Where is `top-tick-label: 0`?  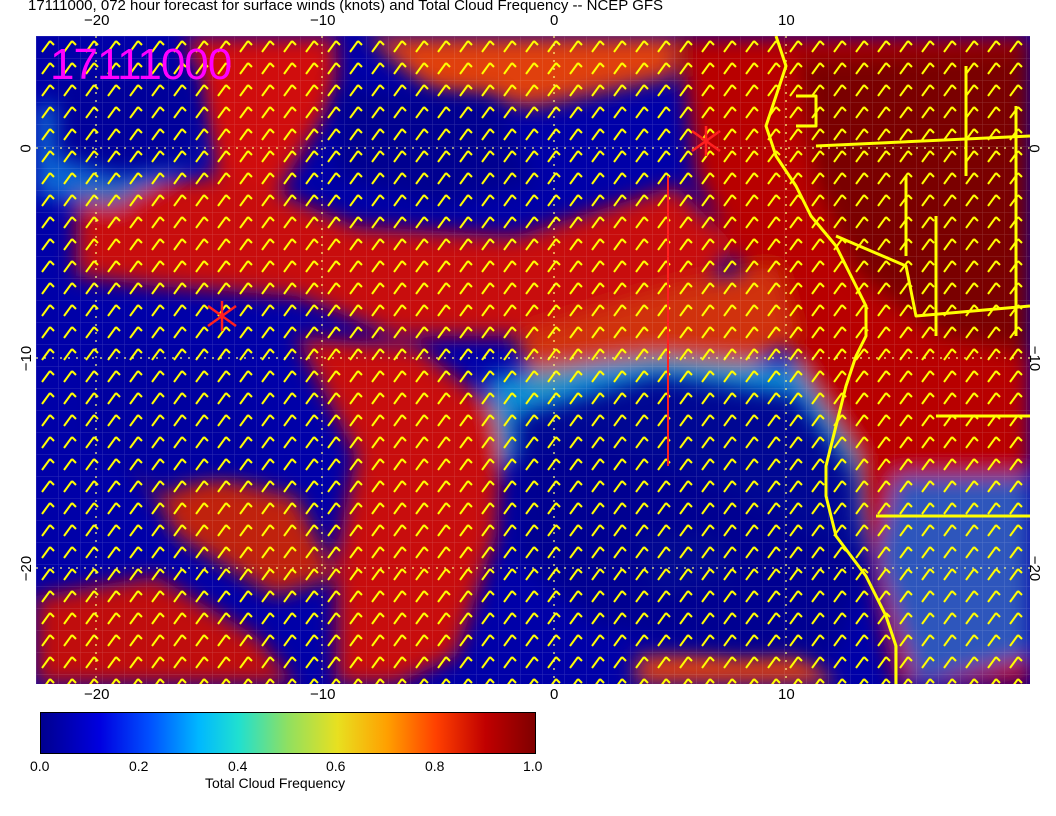 top-tick-label: 0 is located at coordinates (554, 20).